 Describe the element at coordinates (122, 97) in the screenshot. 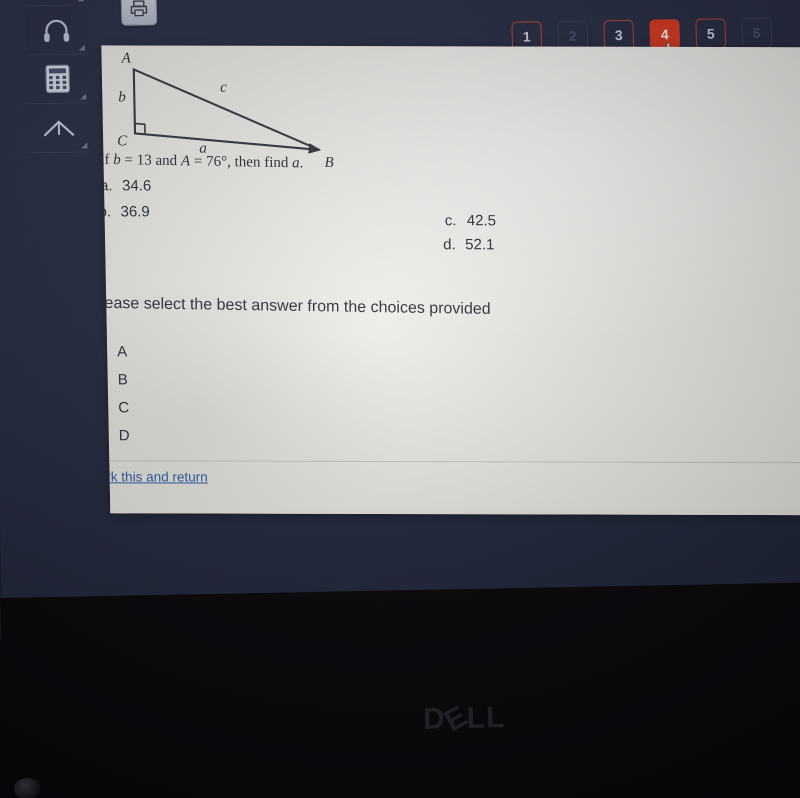

I see `side-label-b: b` at that location.